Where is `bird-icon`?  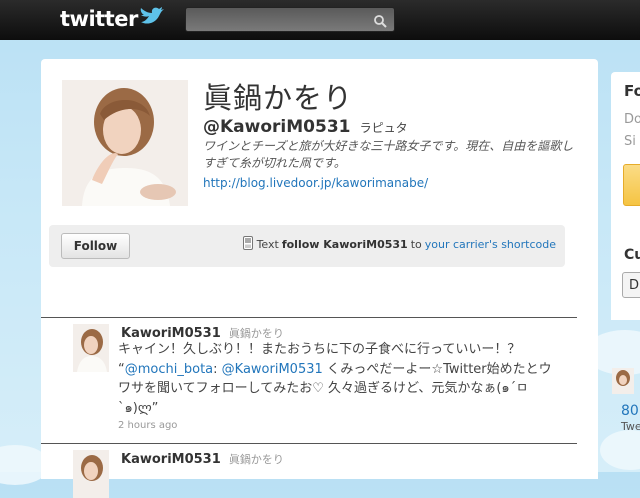 bird-icon is located at coordinates (152, 19).